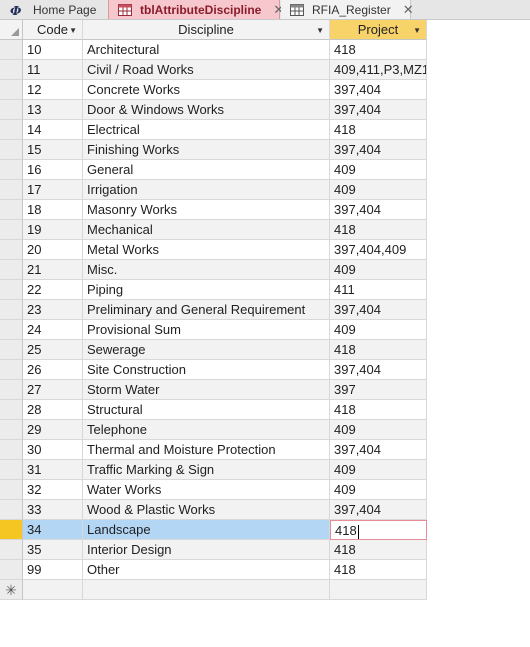 The image size is (530, 647). I want to click on table-row: 12 Concrete Works 397,404, so click(213, 90).